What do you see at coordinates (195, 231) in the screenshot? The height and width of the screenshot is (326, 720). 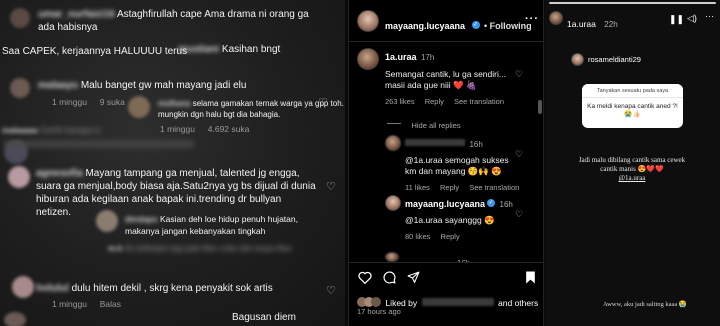 I see `comment-row: makanya jangan kebanyakan tingkah` at bounding box center [195, 231].